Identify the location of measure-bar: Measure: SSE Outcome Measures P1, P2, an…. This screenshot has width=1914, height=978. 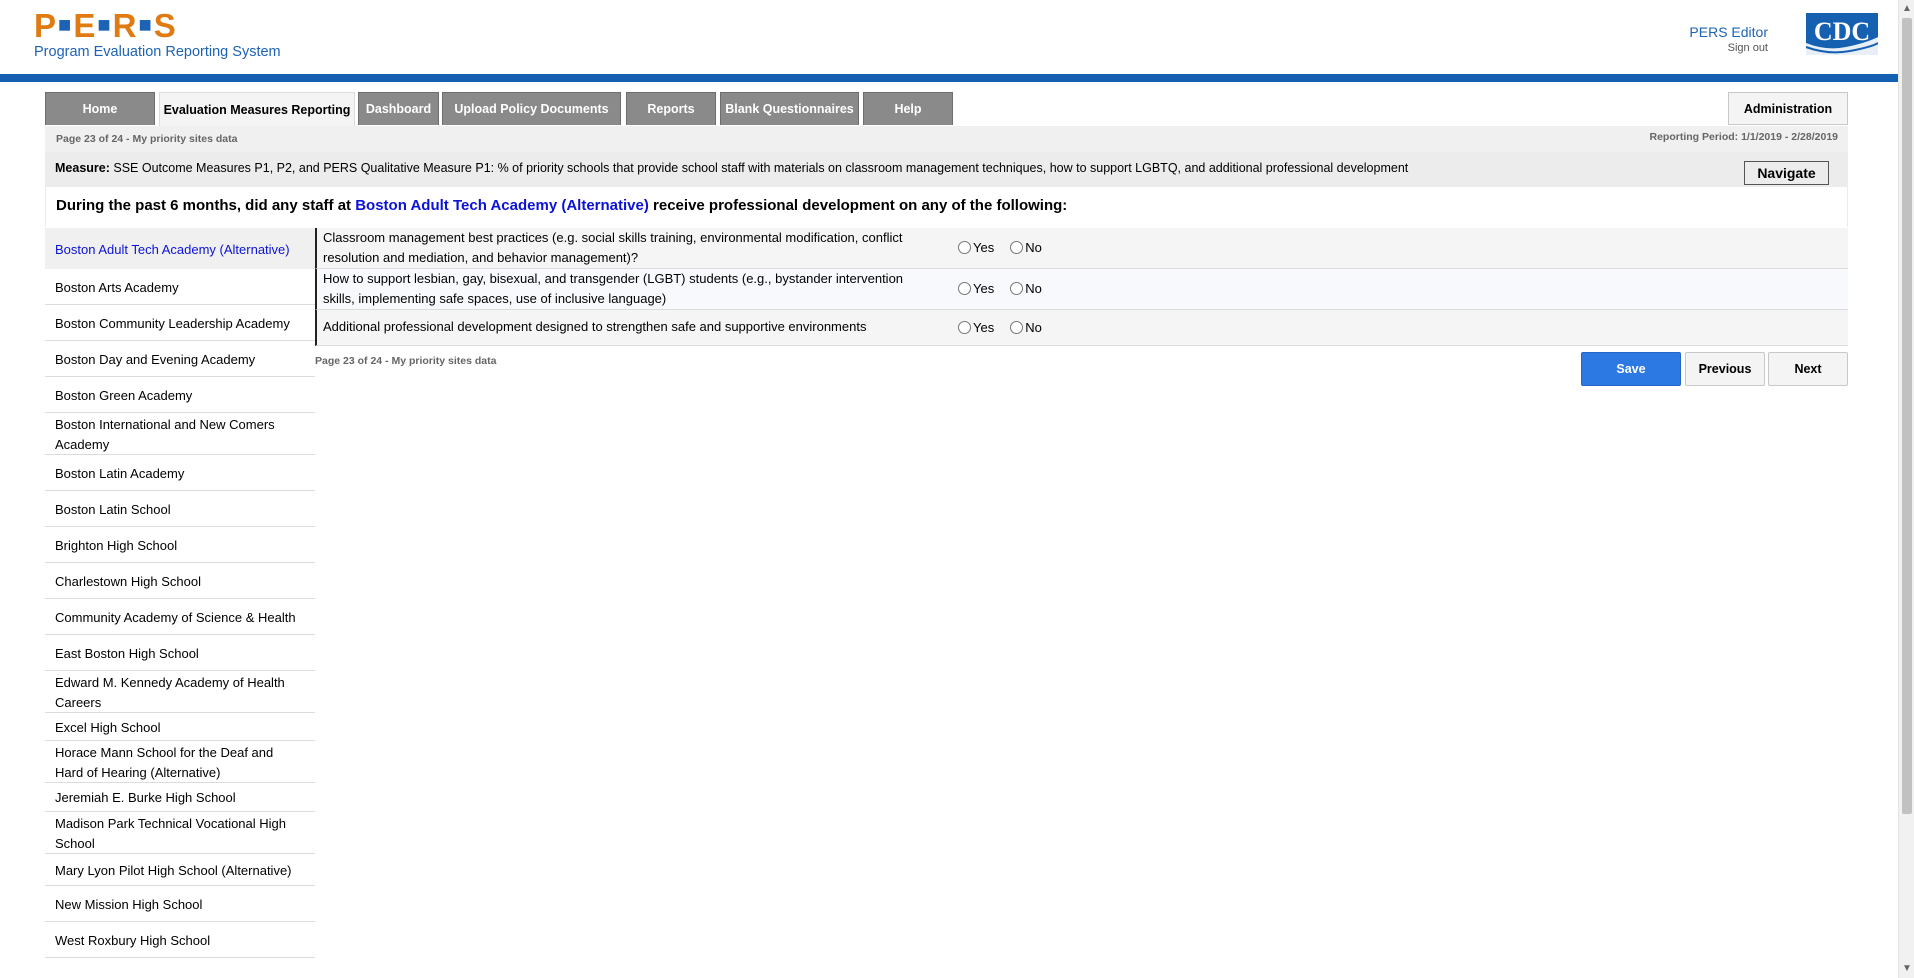
(946, 169).